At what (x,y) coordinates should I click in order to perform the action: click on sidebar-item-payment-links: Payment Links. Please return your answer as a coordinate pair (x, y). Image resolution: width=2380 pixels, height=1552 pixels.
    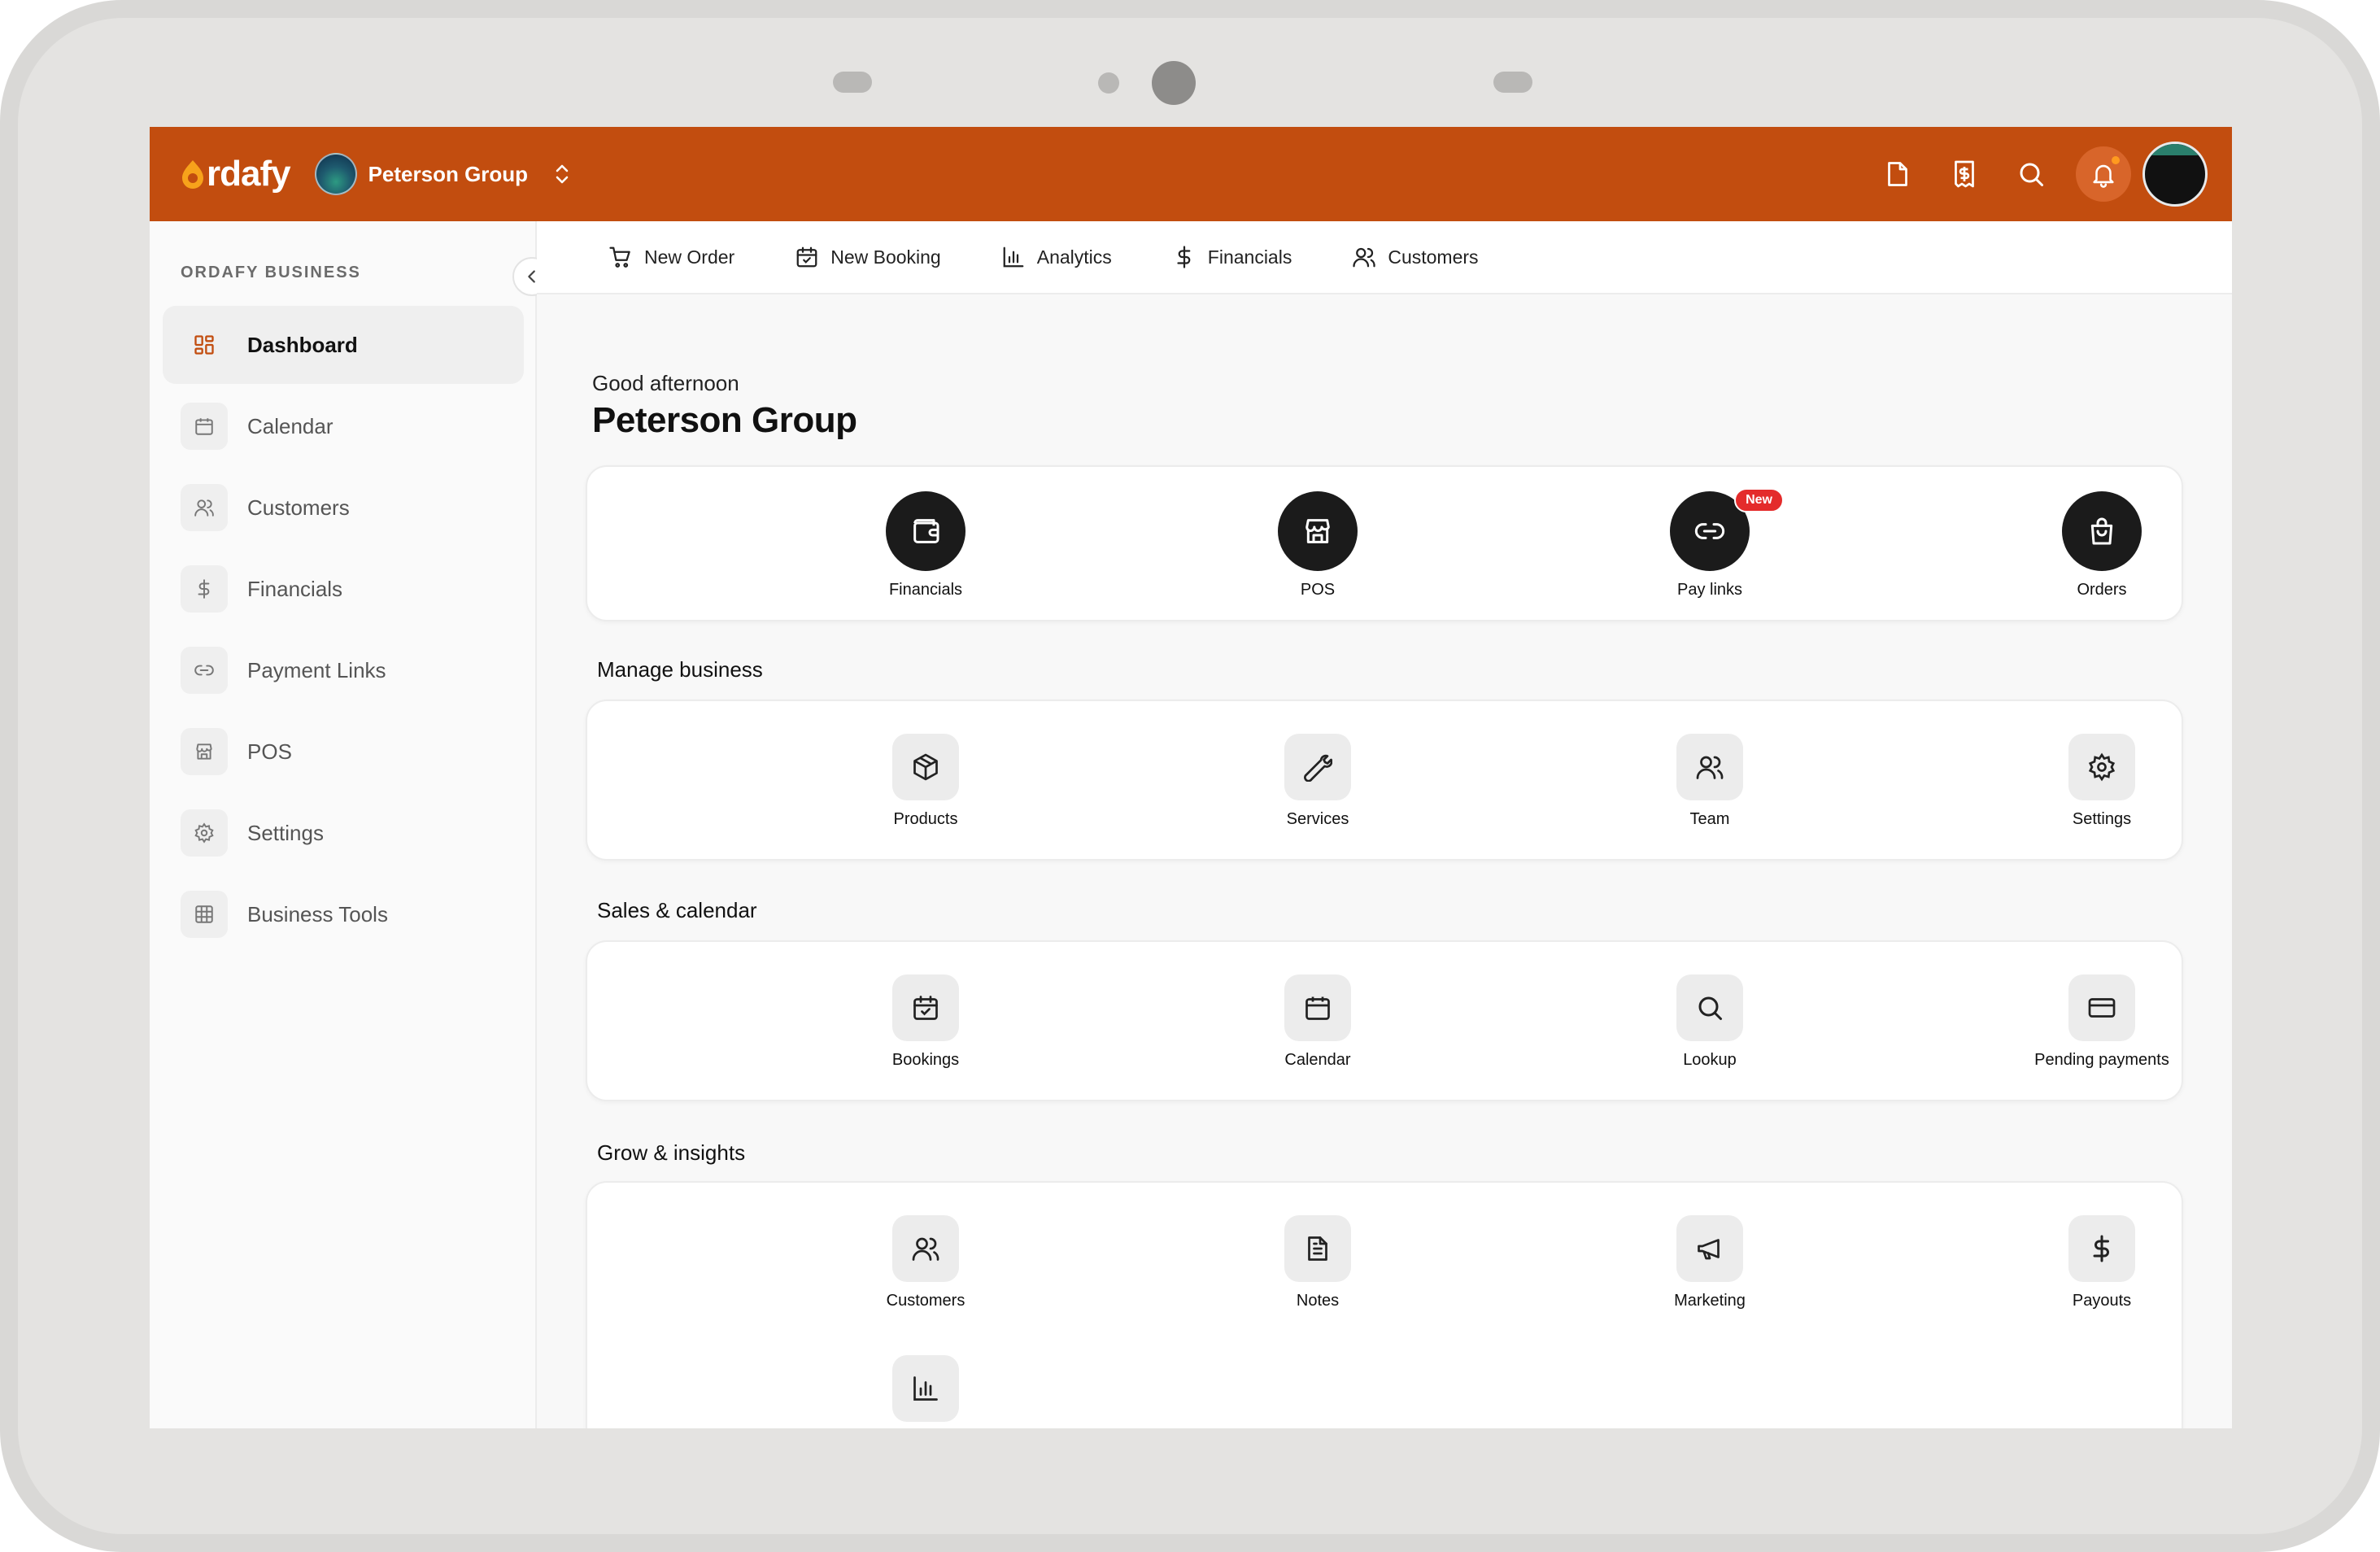
    Looking at the image, I should click on (343, 670).